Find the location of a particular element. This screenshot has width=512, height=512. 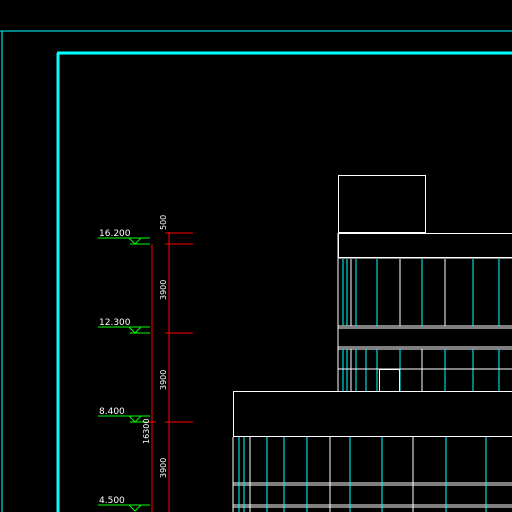

elevation-marker-16200: 16.200 is located at coordinates (124, 237).